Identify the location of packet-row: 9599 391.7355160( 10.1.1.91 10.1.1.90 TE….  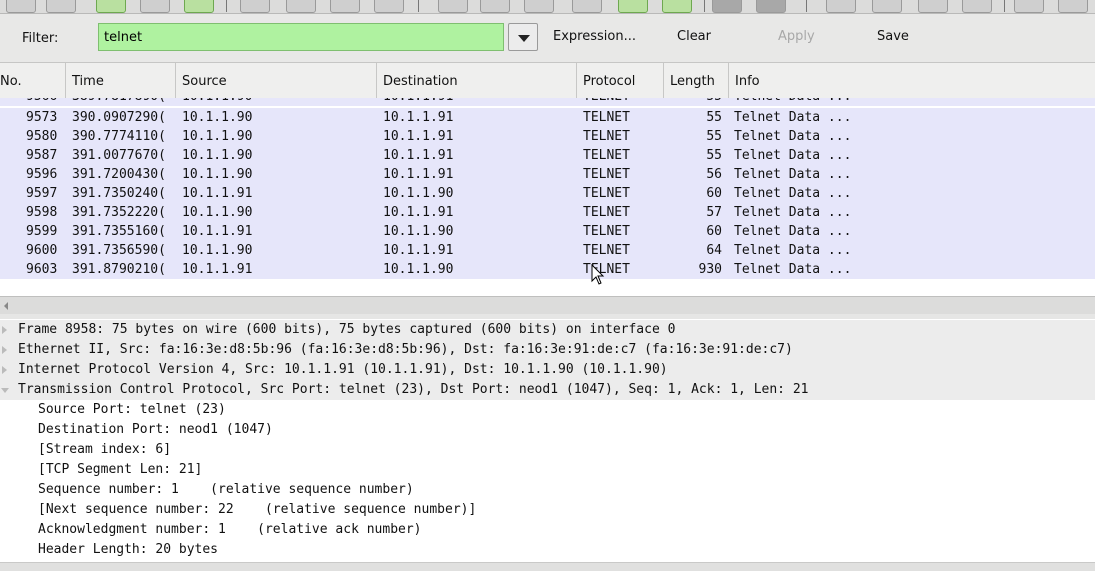
(547, 231).